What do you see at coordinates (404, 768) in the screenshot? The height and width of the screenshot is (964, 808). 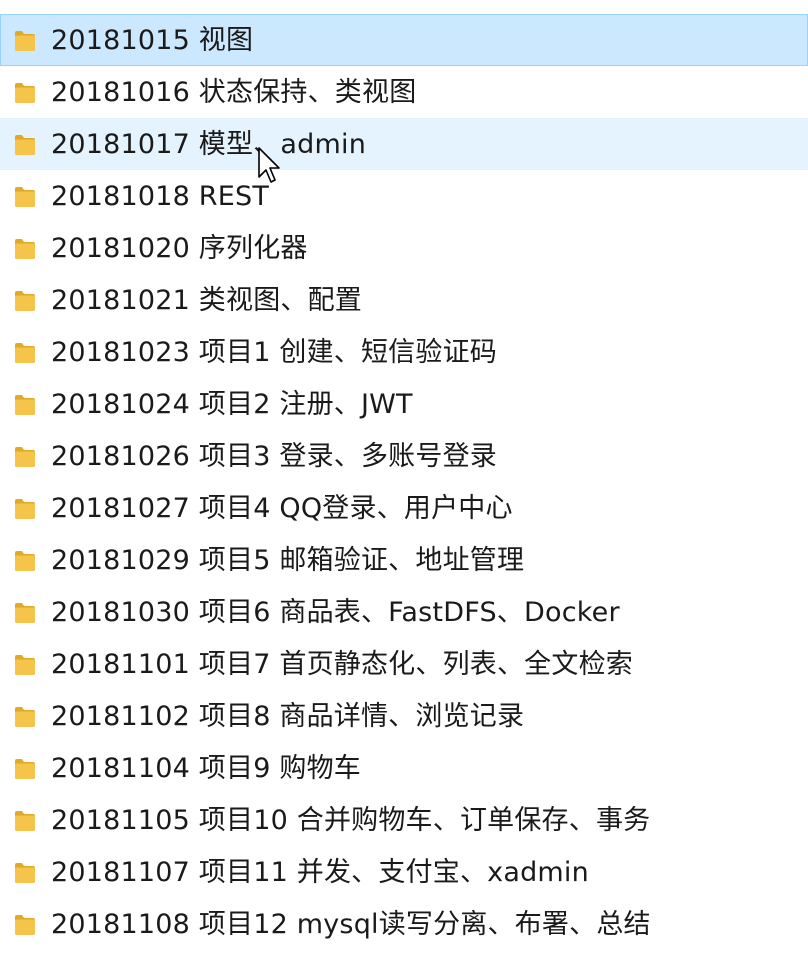 I see `list-item: 20181104 项目9 购物车` at bounding box center [404, 768].